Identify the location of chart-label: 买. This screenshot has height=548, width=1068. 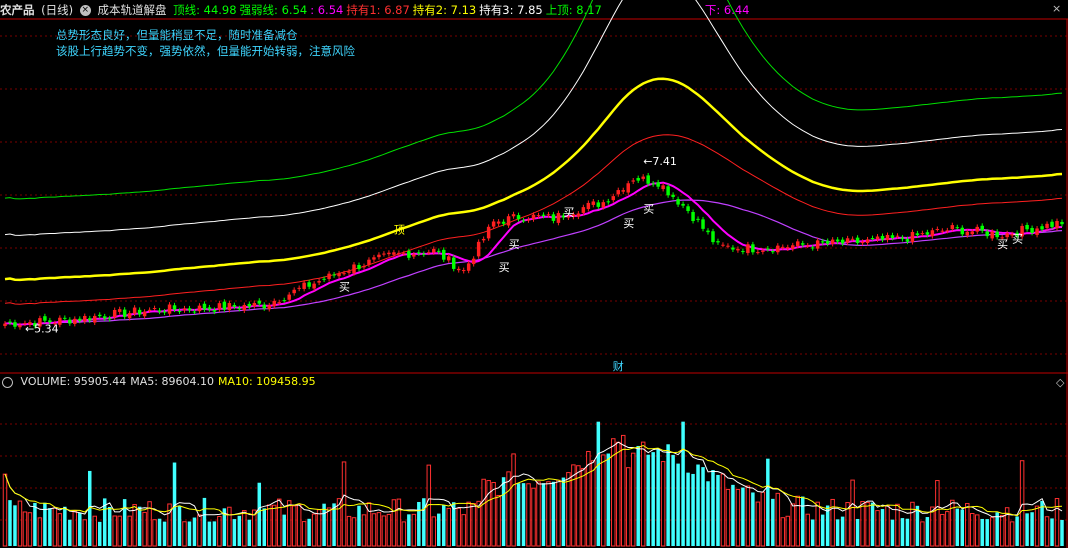
(504, 267).